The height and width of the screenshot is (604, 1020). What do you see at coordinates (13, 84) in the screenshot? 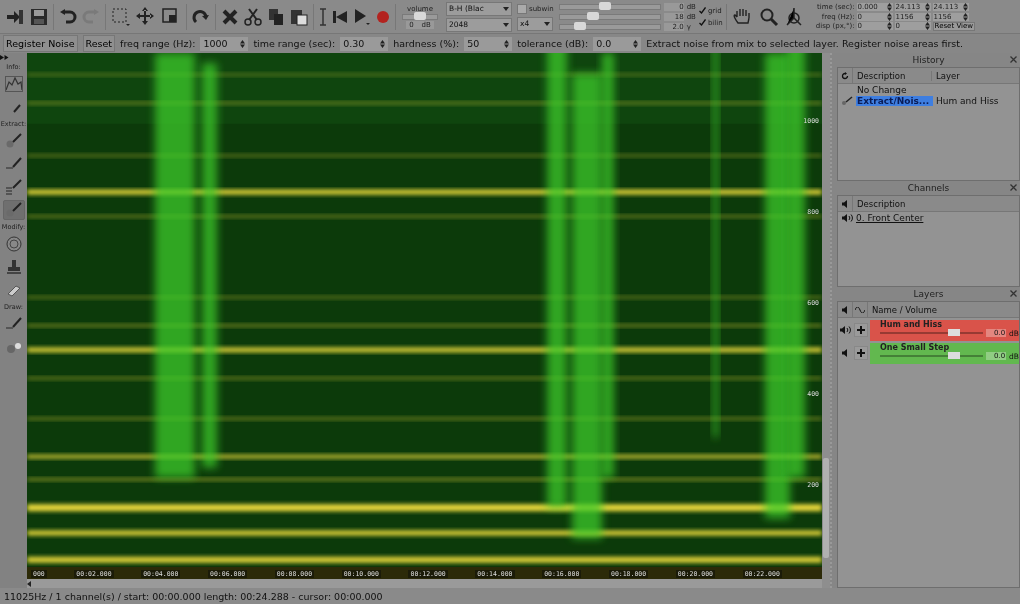
I see `spectrum-tool-icon` at bounding box center [13, 84].